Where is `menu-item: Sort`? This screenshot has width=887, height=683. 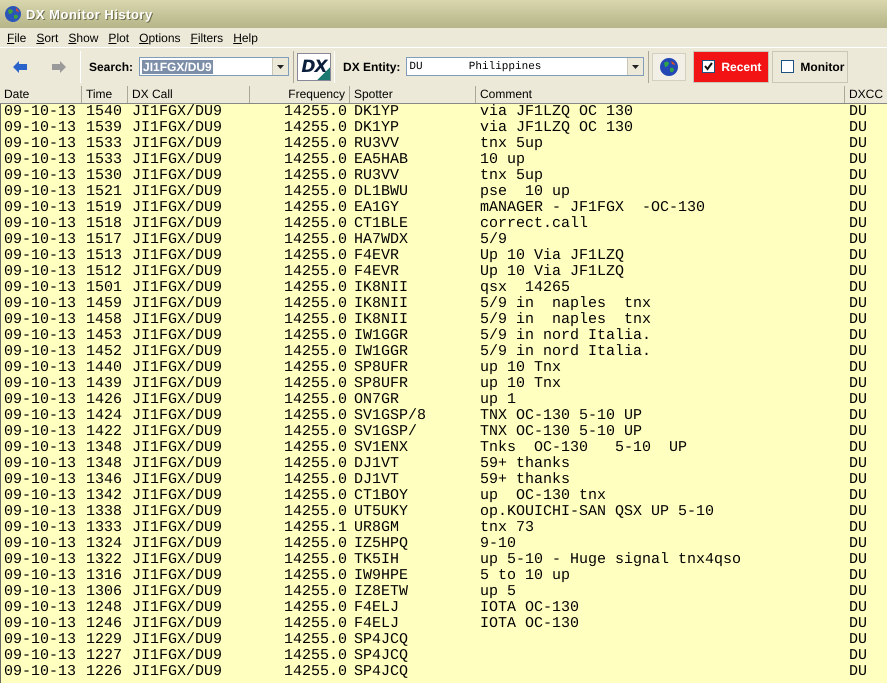
menu-item: Sort is located at coordinates (47, 37).